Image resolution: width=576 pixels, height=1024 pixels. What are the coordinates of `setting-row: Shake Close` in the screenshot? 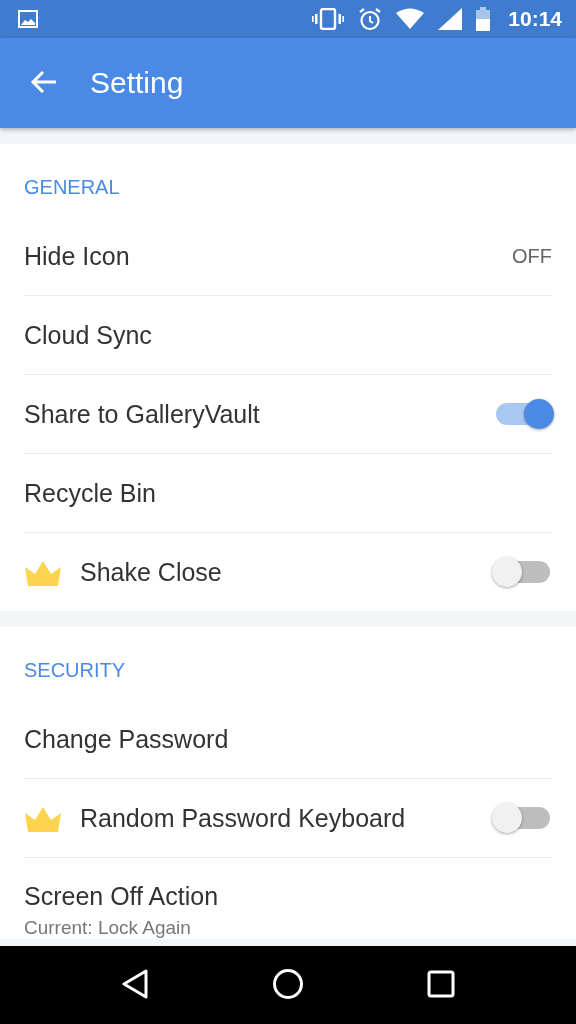 It's located at (288, 571).